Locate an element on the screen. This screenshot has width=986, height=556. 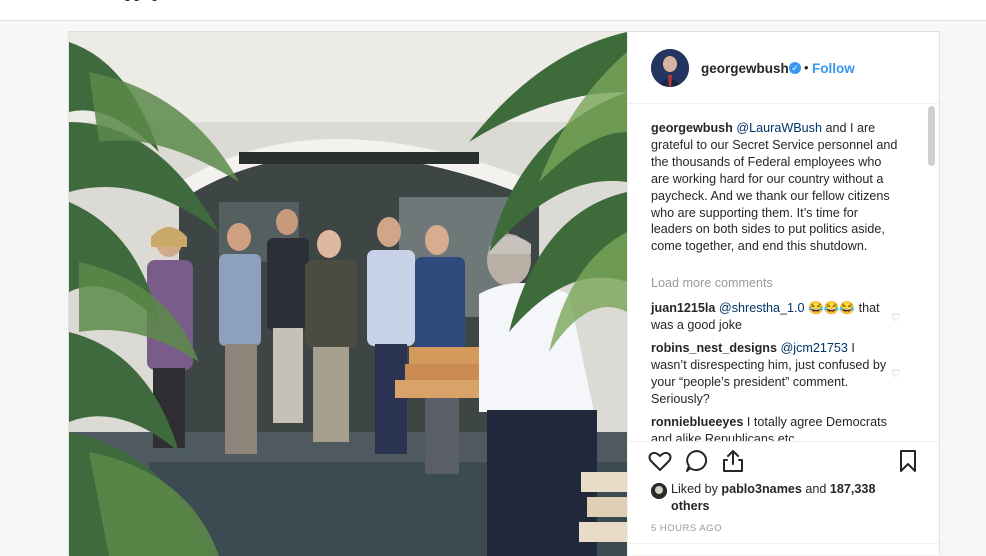
liked-by-avatar-image is located at coordinates (659, 491).